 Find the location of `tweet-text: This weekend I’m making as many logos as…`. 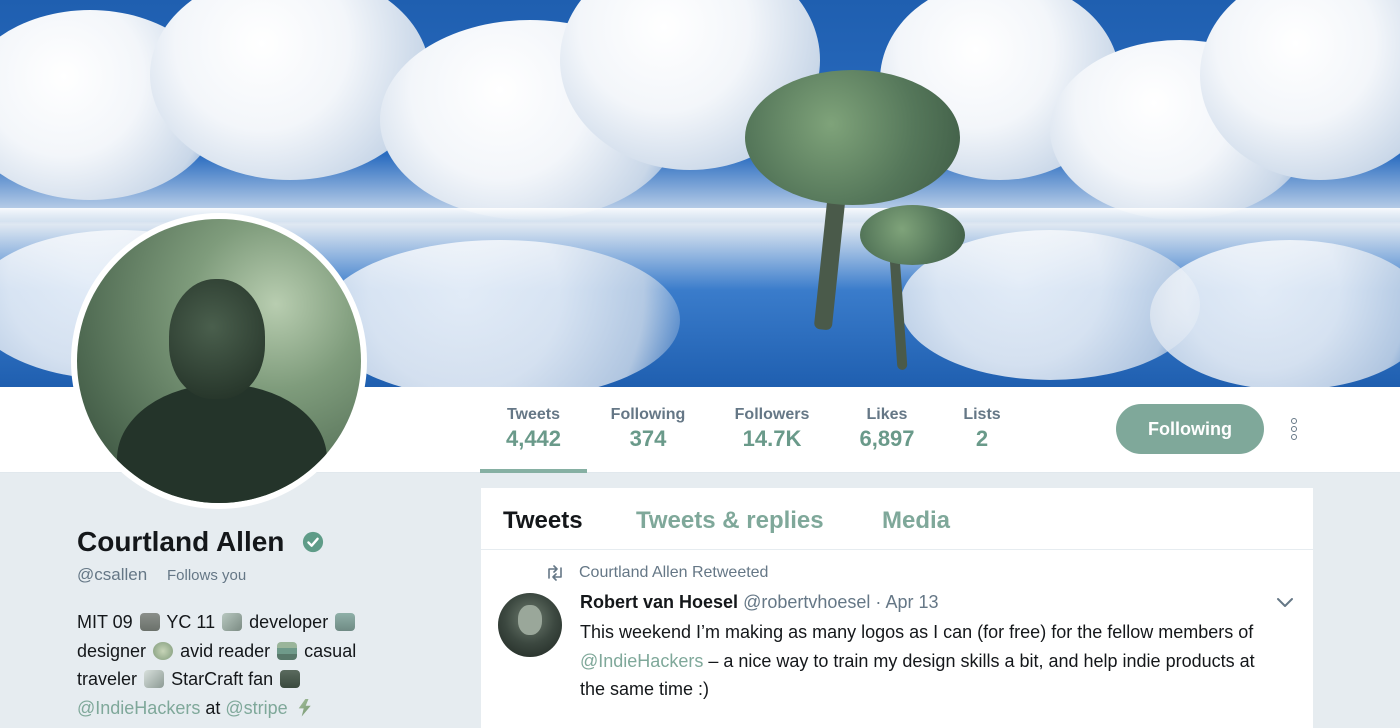

tweet-text: This weekend I’m making as many logos as… is located at coordinates (930, 661).